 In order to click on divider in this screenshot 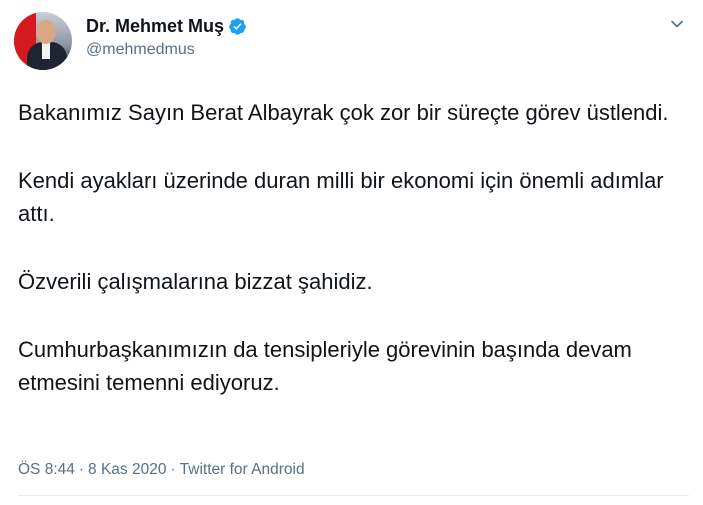, I will do `click(353, 495)`.